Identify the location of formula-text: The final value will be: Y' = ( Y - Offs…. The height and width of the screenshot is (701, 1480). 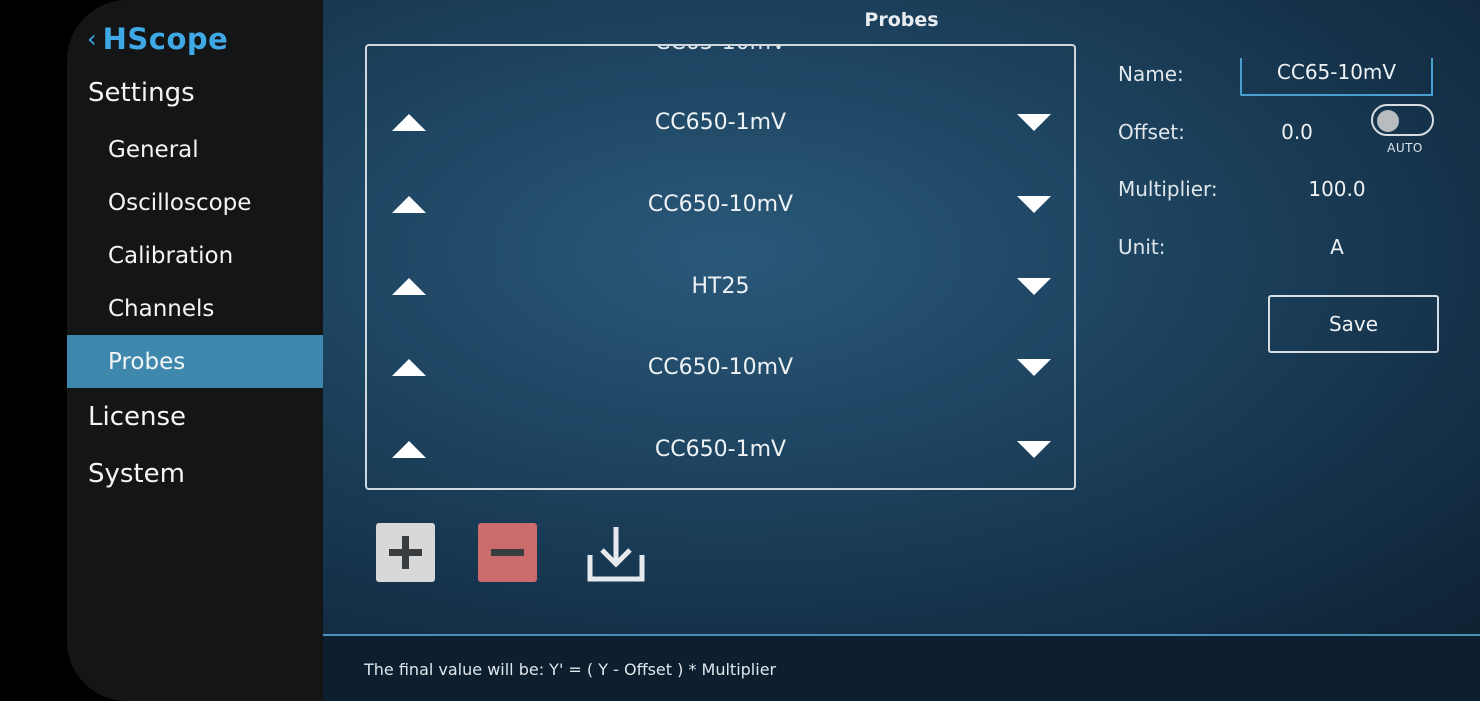
(570, 669).